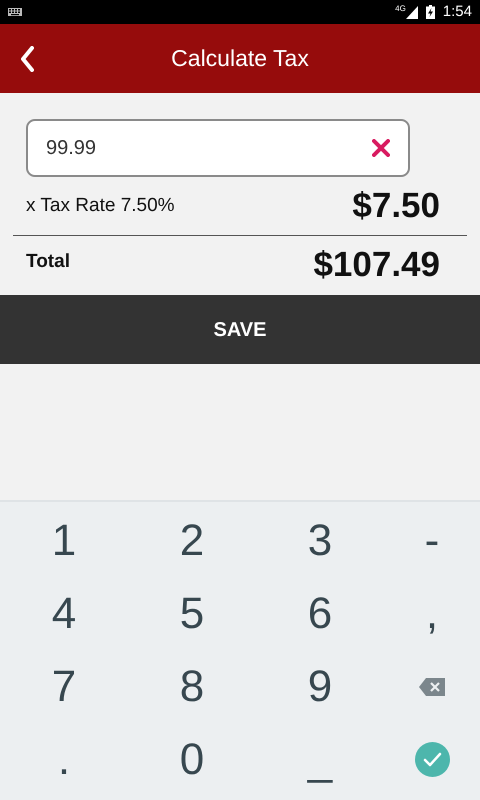 This screenshot has height=800, width=480. What do you see at coordinates (320, 686) in the screenshot?
I see `keypad-key: 9` at bounding box center [320, 686].